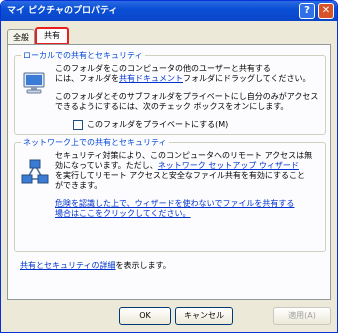 This screenshot has height=335, width=340. I want to click on network-line1: セキュリティ対策により、このコンピュータへのリモート アクセスは無, so click(184, 155).